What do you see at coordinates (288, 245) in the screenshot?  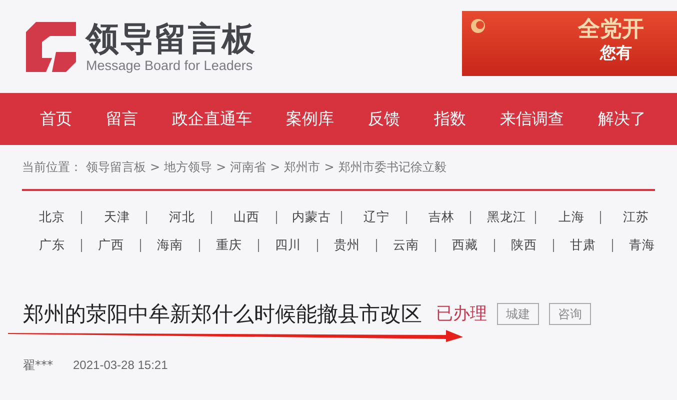 I see `region-link: 四川` at bounding box center [288, 245].